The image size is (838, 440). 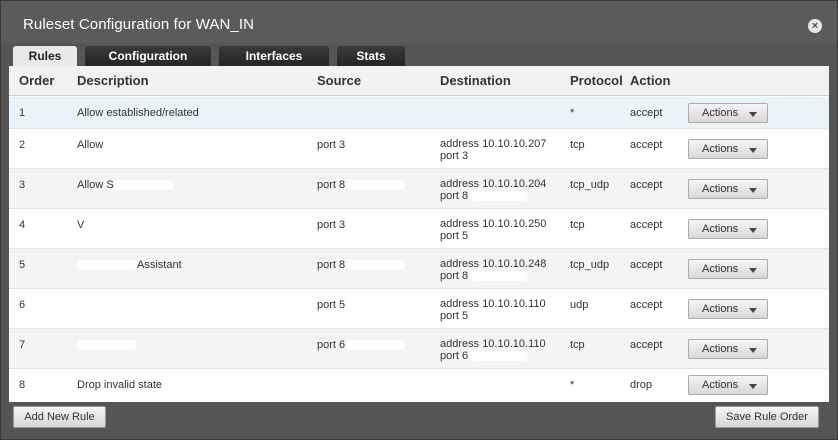 What do you see at coordinates (493, 156) in the screenshot?
I see `destination-port: port 3` at bounding box center [493, 156].